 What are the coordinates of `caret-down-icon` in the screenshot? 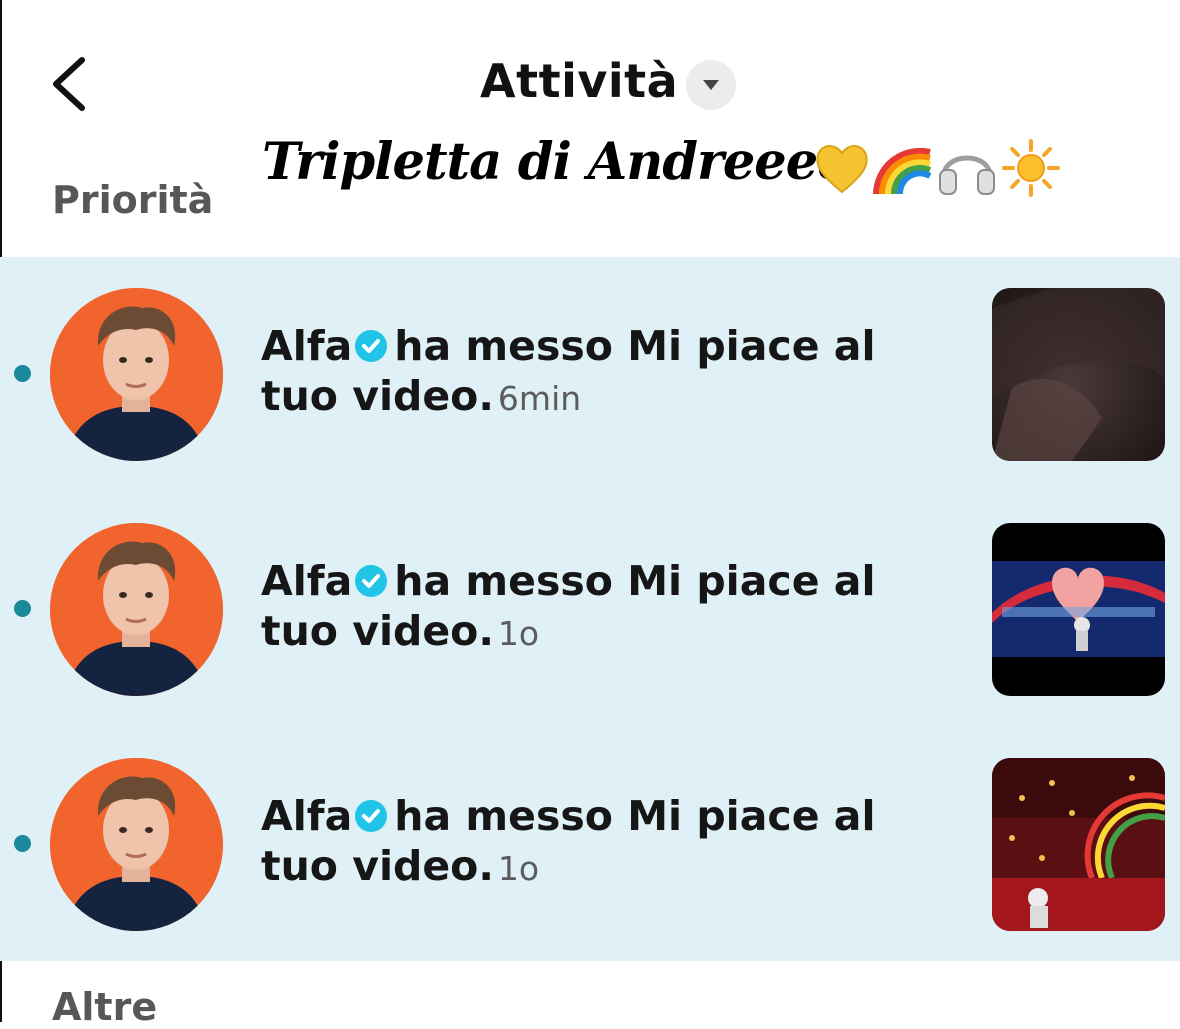 It's located at (711, 85).